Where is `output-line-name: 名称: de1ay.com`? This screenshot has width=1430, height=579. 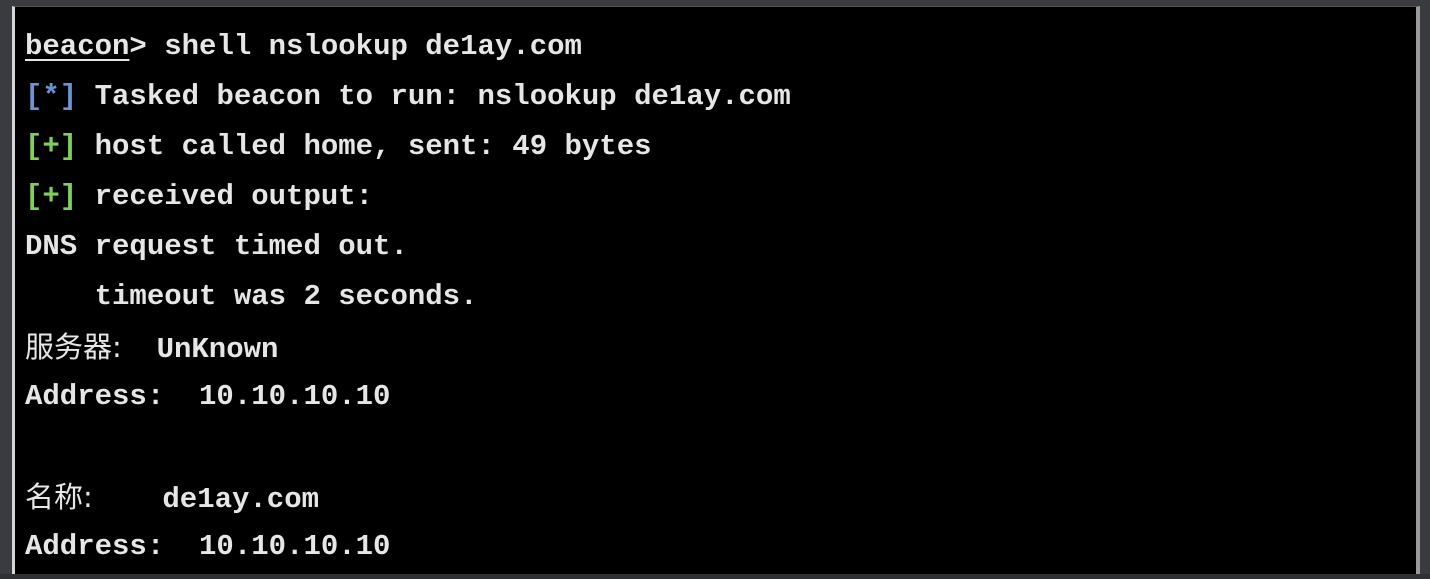 output-line-name: 名称: de1ay.com is located at coordinates (720, 504).